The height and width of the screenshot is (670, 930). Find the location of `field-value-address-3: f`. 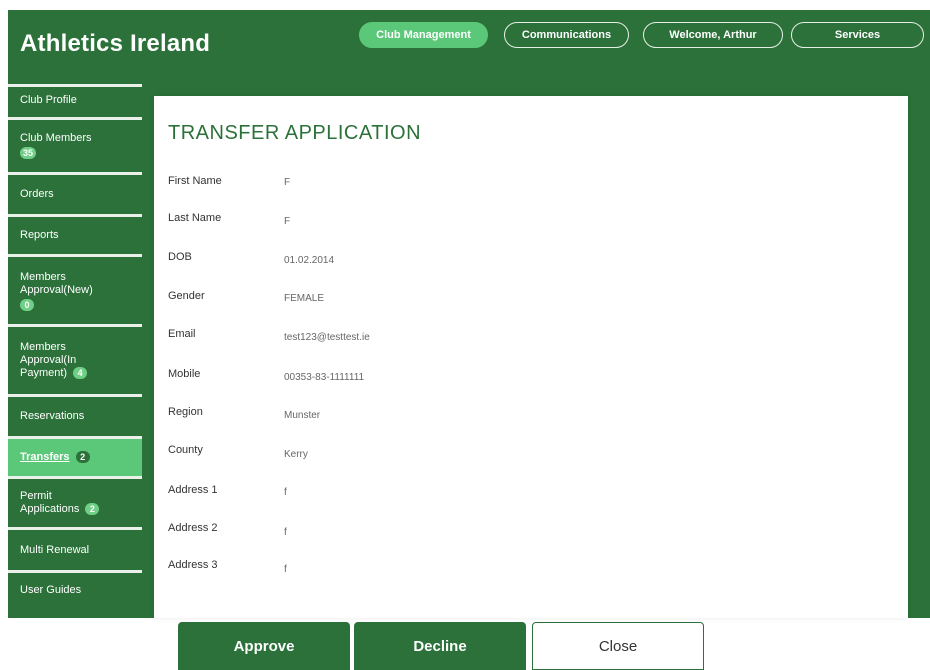

field-value-address-3: f is located at coordinates (285, 569).